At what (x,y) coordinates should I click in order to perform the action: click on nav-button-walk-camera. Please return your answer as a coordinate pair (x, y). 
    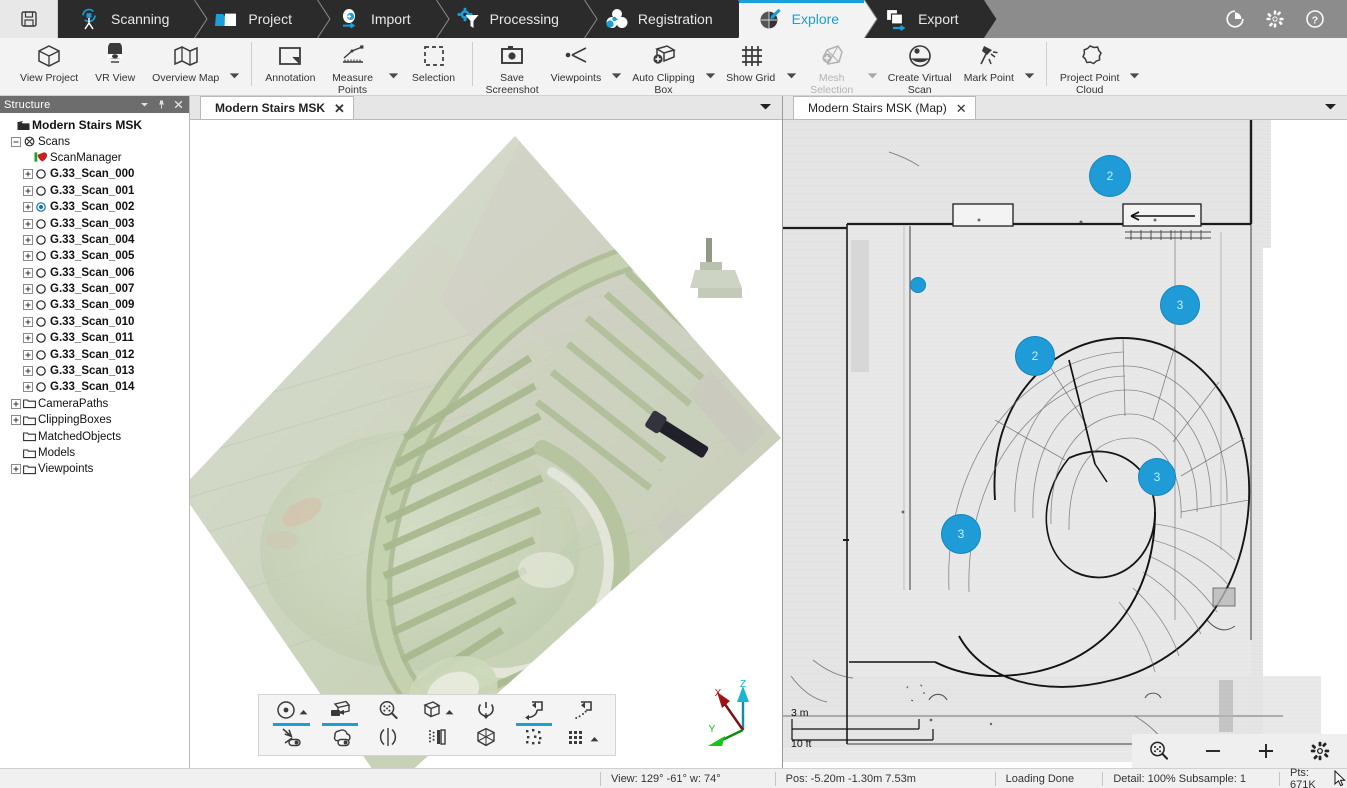
    Looking at the image, I should click on (340, 712).